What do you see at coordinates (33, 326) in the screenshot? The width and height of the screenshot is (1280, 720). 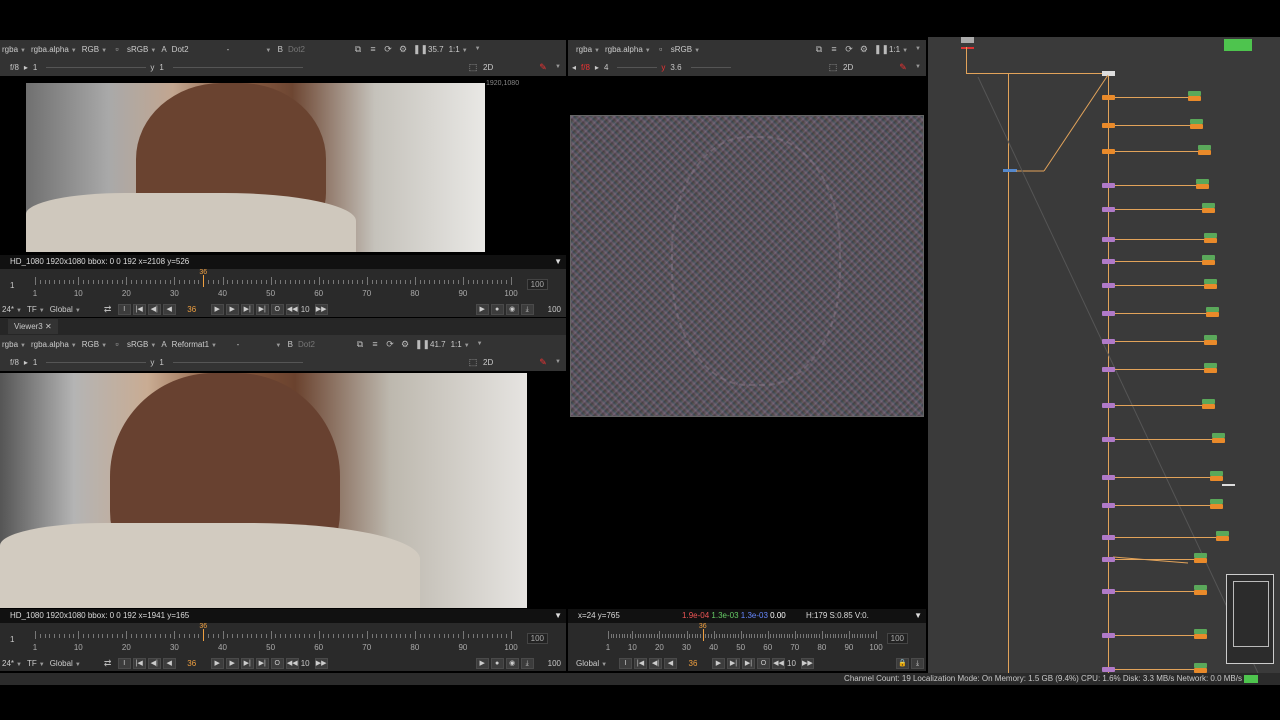 I see `tab-viewer3: Viewer3 ✕` at bounding box center [33, 326].